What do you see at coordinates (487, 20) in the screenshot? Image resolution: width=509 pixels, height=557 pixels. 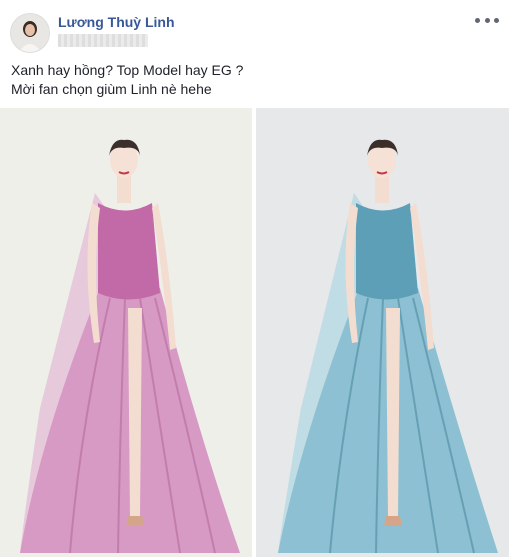 I see `ellipsis-icon` at bounding box center [487, 20].